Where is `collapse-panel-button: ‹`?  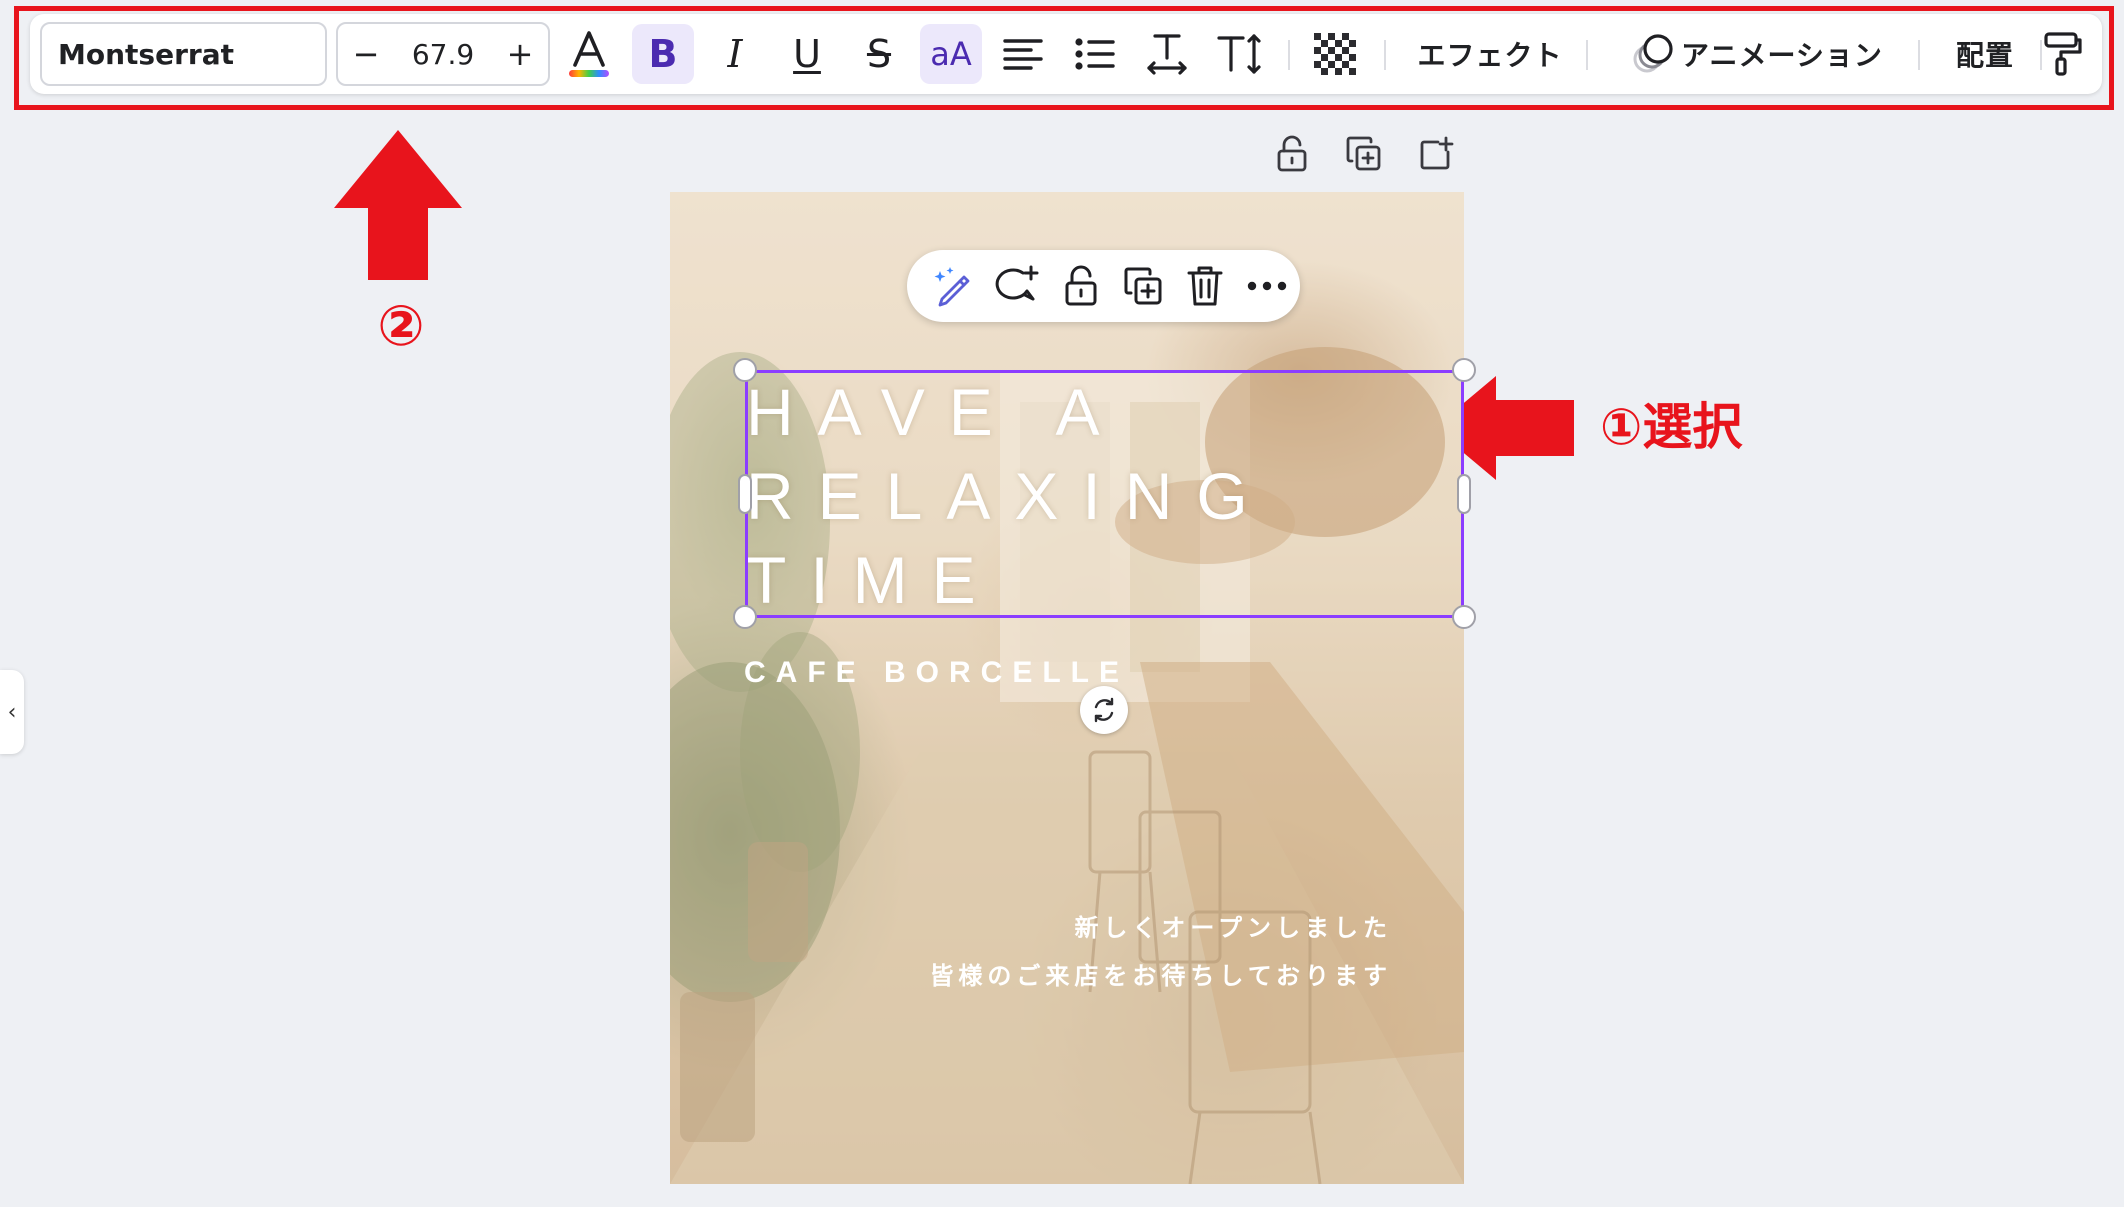
collapse-panel-button: ‹ is located at coordinates (12, 712).